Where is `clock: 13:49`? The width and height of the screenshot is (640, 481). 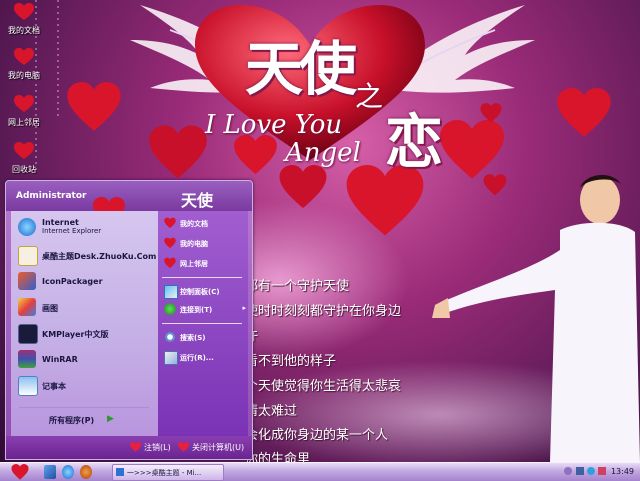 clock: 13:49 is located at coordinates (622, 471).